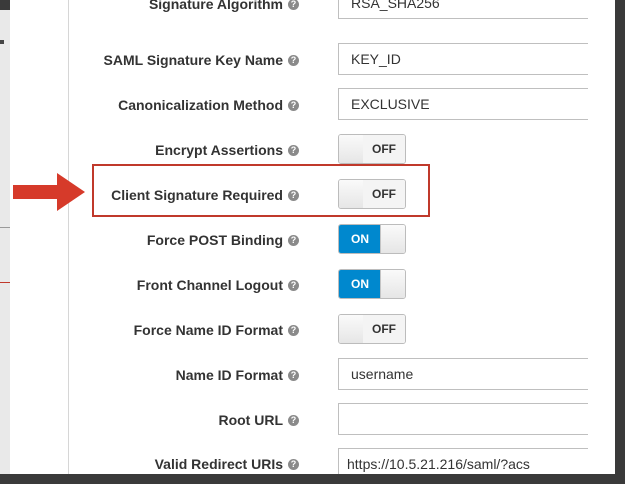 This screenshot has width=625, height=484. Describe the element at coordinates (200, 105) in the screenshot. I see `label-text: Canonicalization Method` at that location.